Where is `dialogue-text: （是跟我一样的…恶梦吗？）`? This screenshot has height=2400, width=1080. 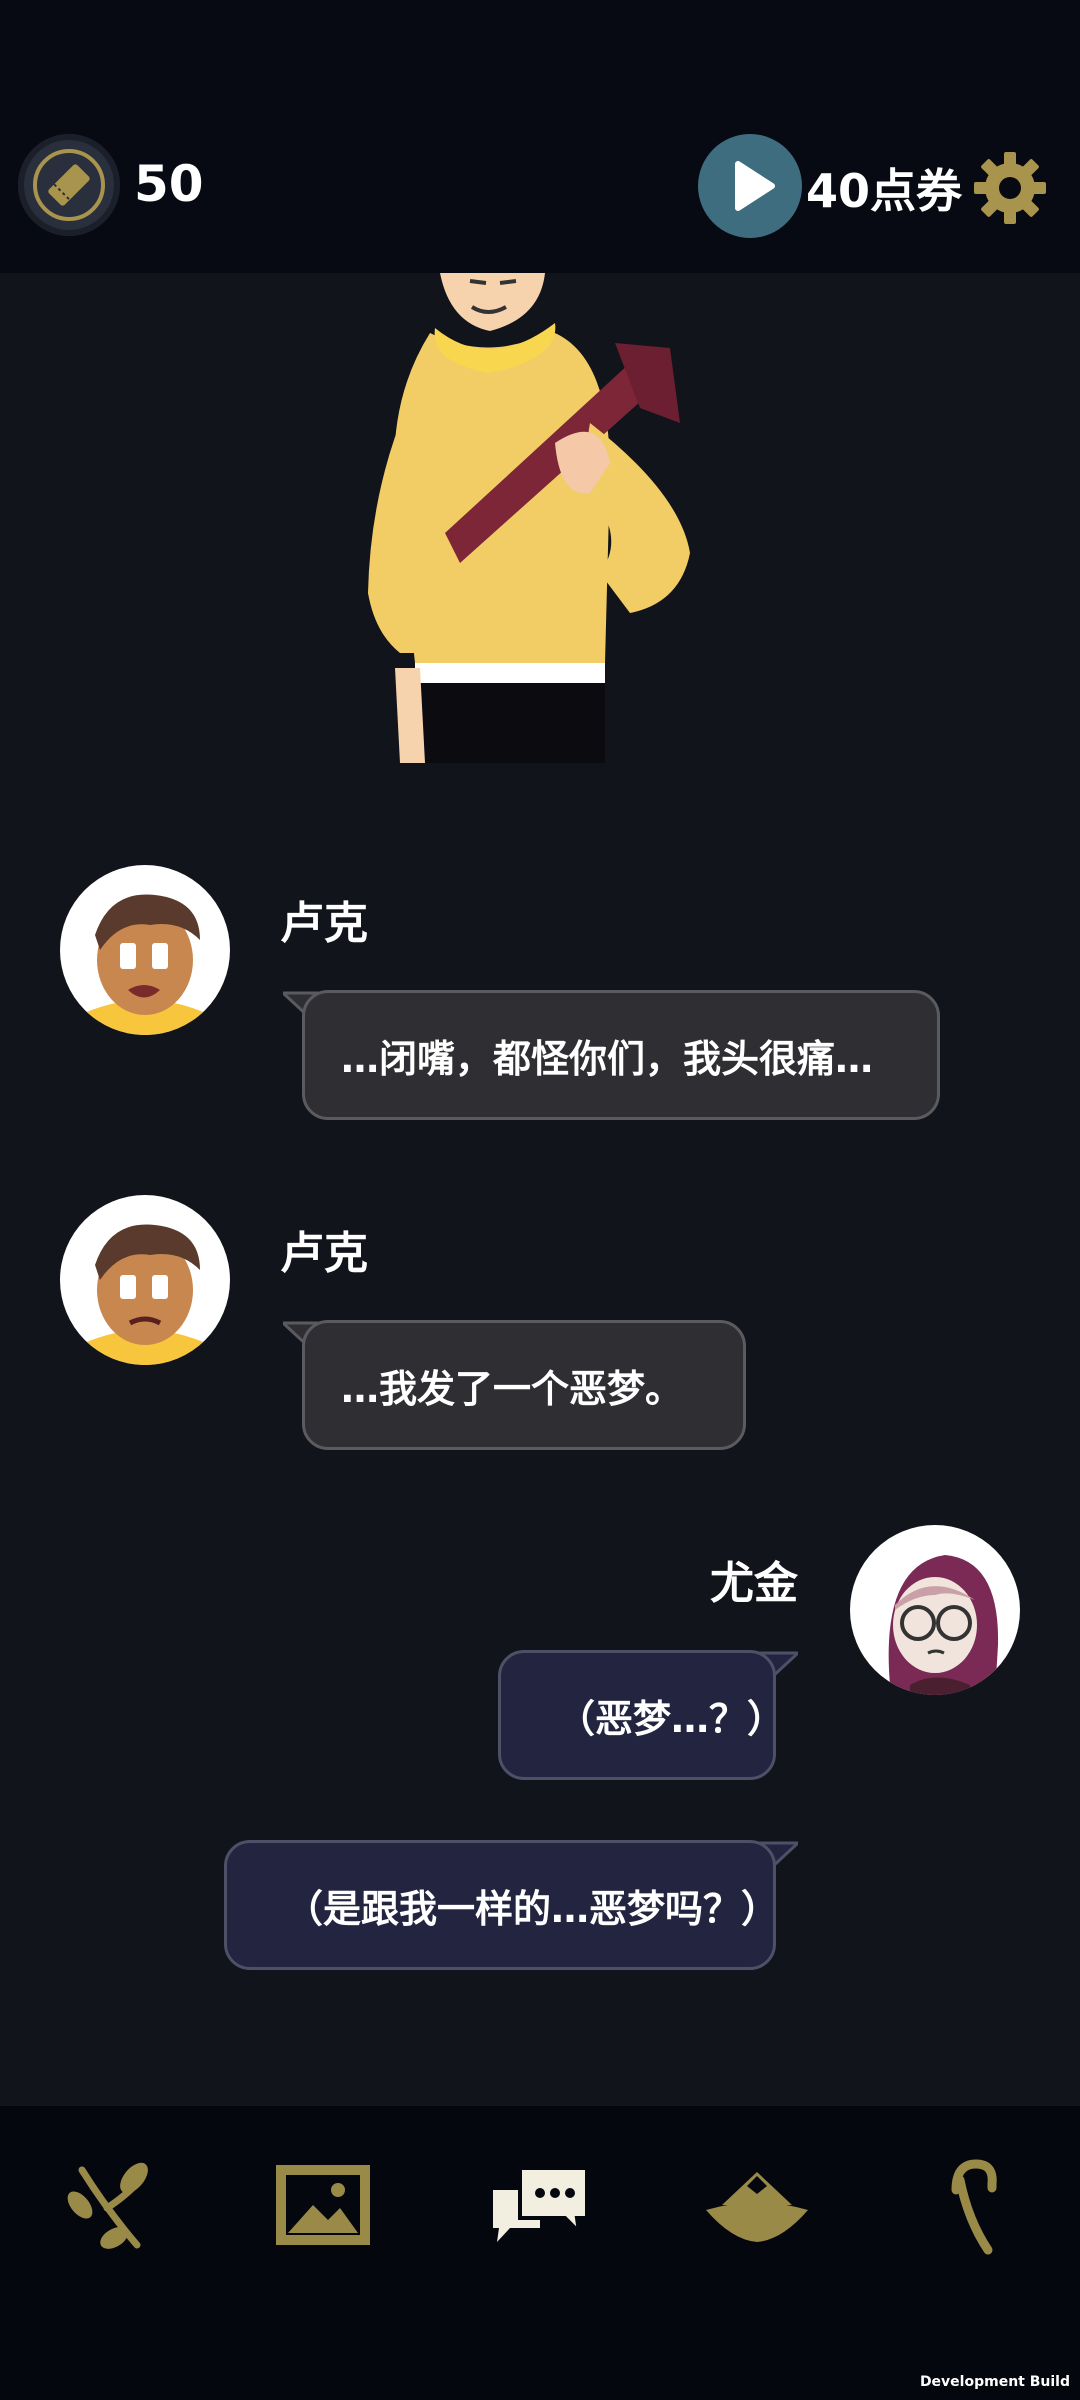
dialogue-text: （是跟我一样的…恶梦吗？） is located at coordinates (532, 1908).